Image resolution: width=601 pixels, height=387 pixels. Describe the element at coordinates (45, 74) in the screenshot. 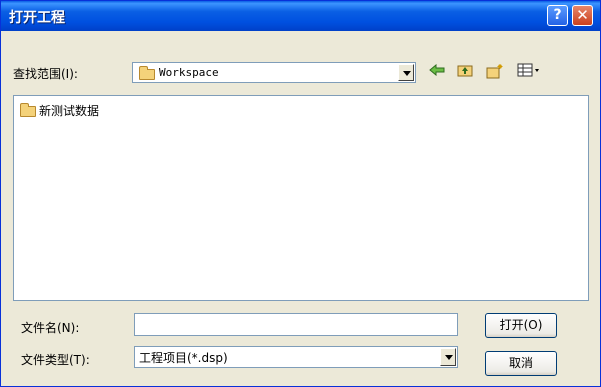

I see `look-in-label: 查找范围(I):` at that location.